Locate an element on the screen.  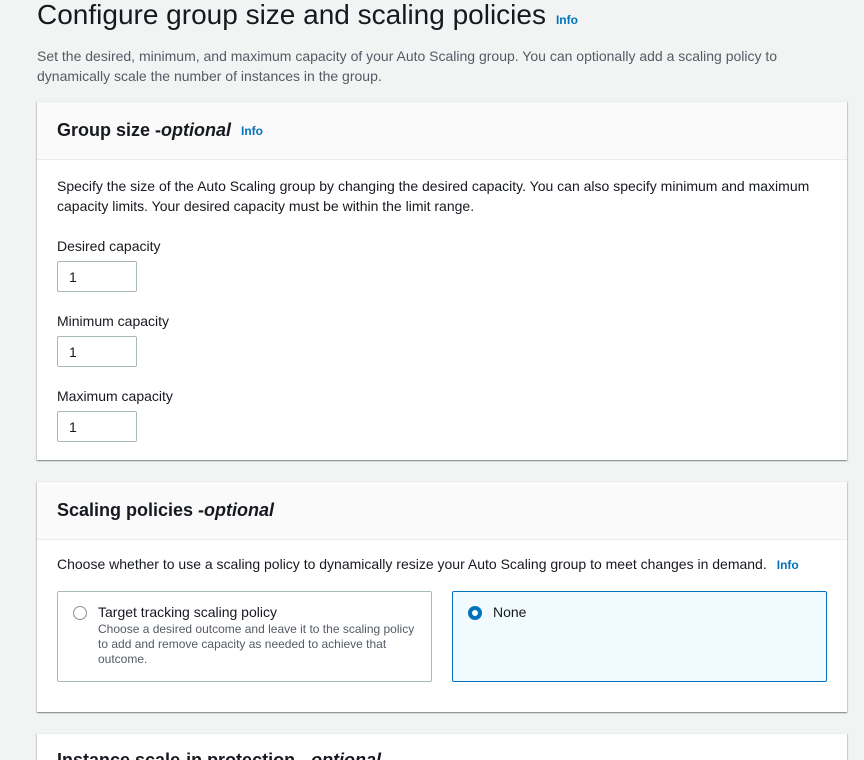
group-size-header: Group size - optional Info is located at coordinates (442, 131).